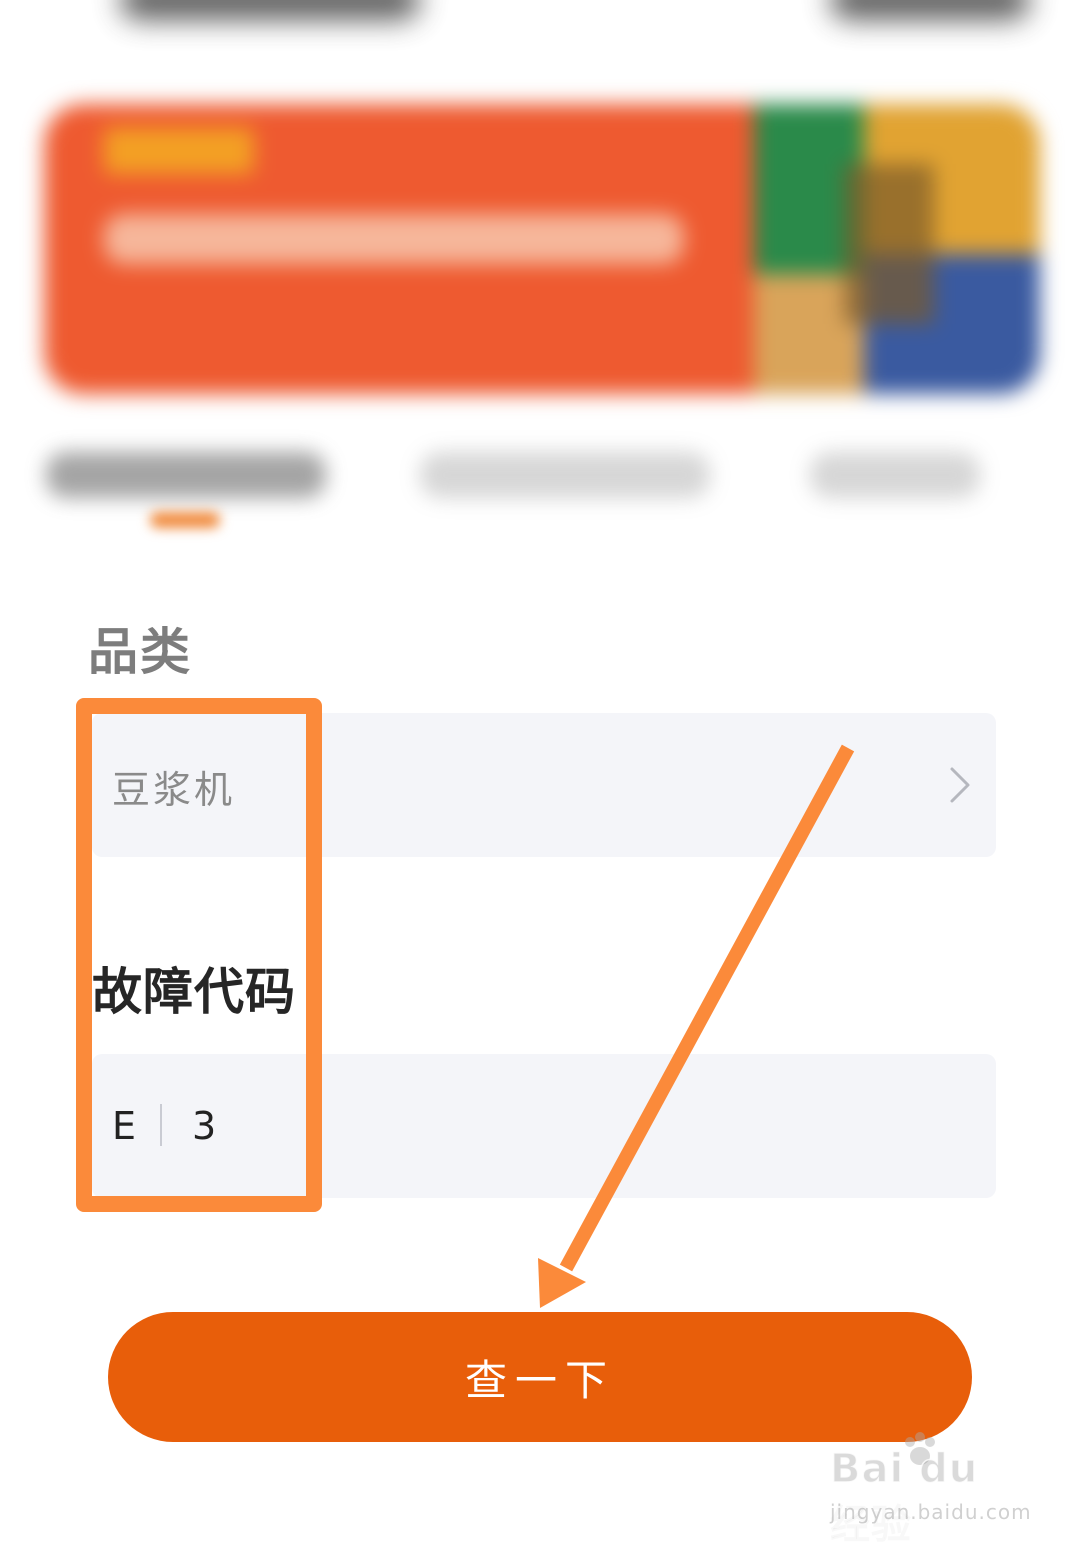 This screenshot has width=1079, height=1550. Describe the element at coordinates (124, 1126) in the screenshot. I see `fault-code-char: E` at that location.